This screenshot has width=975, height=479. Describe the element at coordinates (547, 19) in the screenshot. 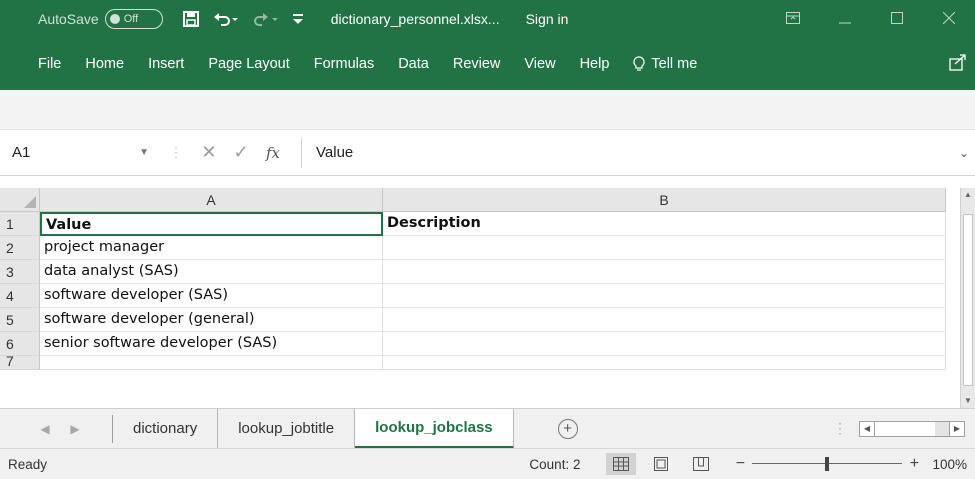

I see `sign-in-link: Sign in` at that location.